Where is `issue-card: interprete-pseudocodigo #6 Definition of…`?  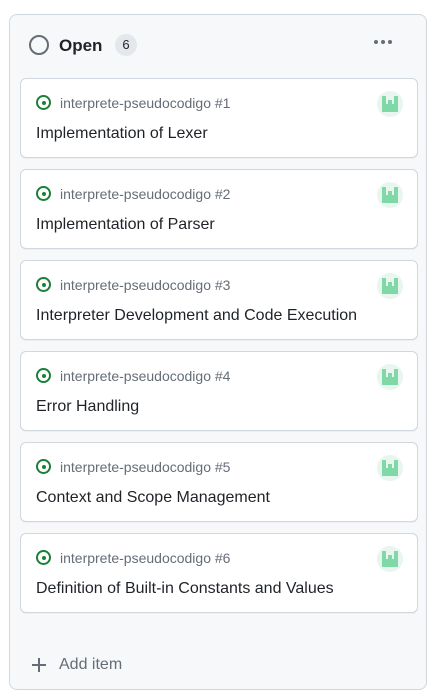 issue-card: interprete-pseudocodigo #6 Definition of… is located at coordinates (219, 573).